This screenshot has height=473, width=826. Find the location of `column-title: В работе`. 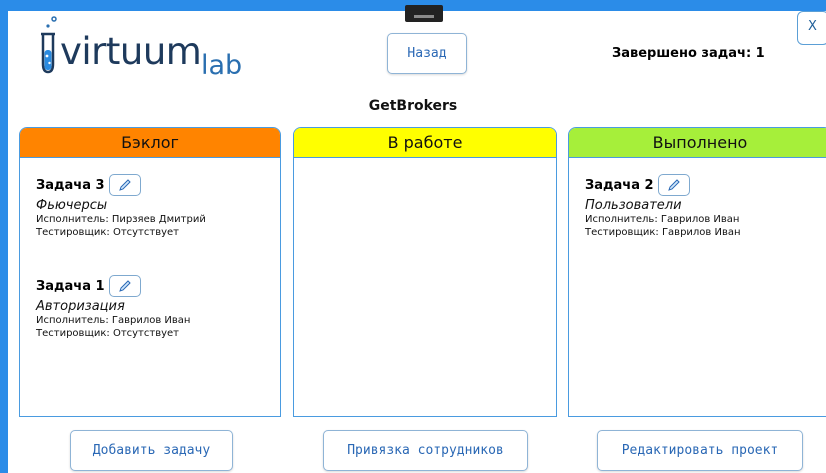

column-title: В работе is located at coordinates (425, 142).